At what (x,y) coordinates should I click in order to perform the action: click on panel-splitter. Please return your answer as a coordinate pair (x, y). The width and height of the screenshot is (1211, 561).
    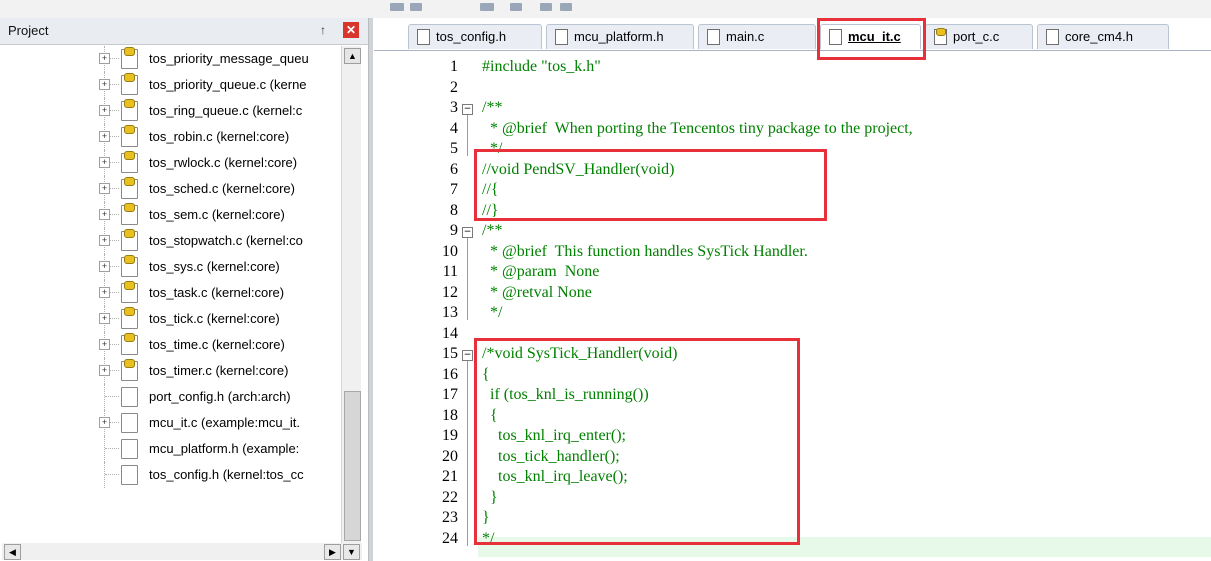
    Looking at the image, I should click on (371, 289).